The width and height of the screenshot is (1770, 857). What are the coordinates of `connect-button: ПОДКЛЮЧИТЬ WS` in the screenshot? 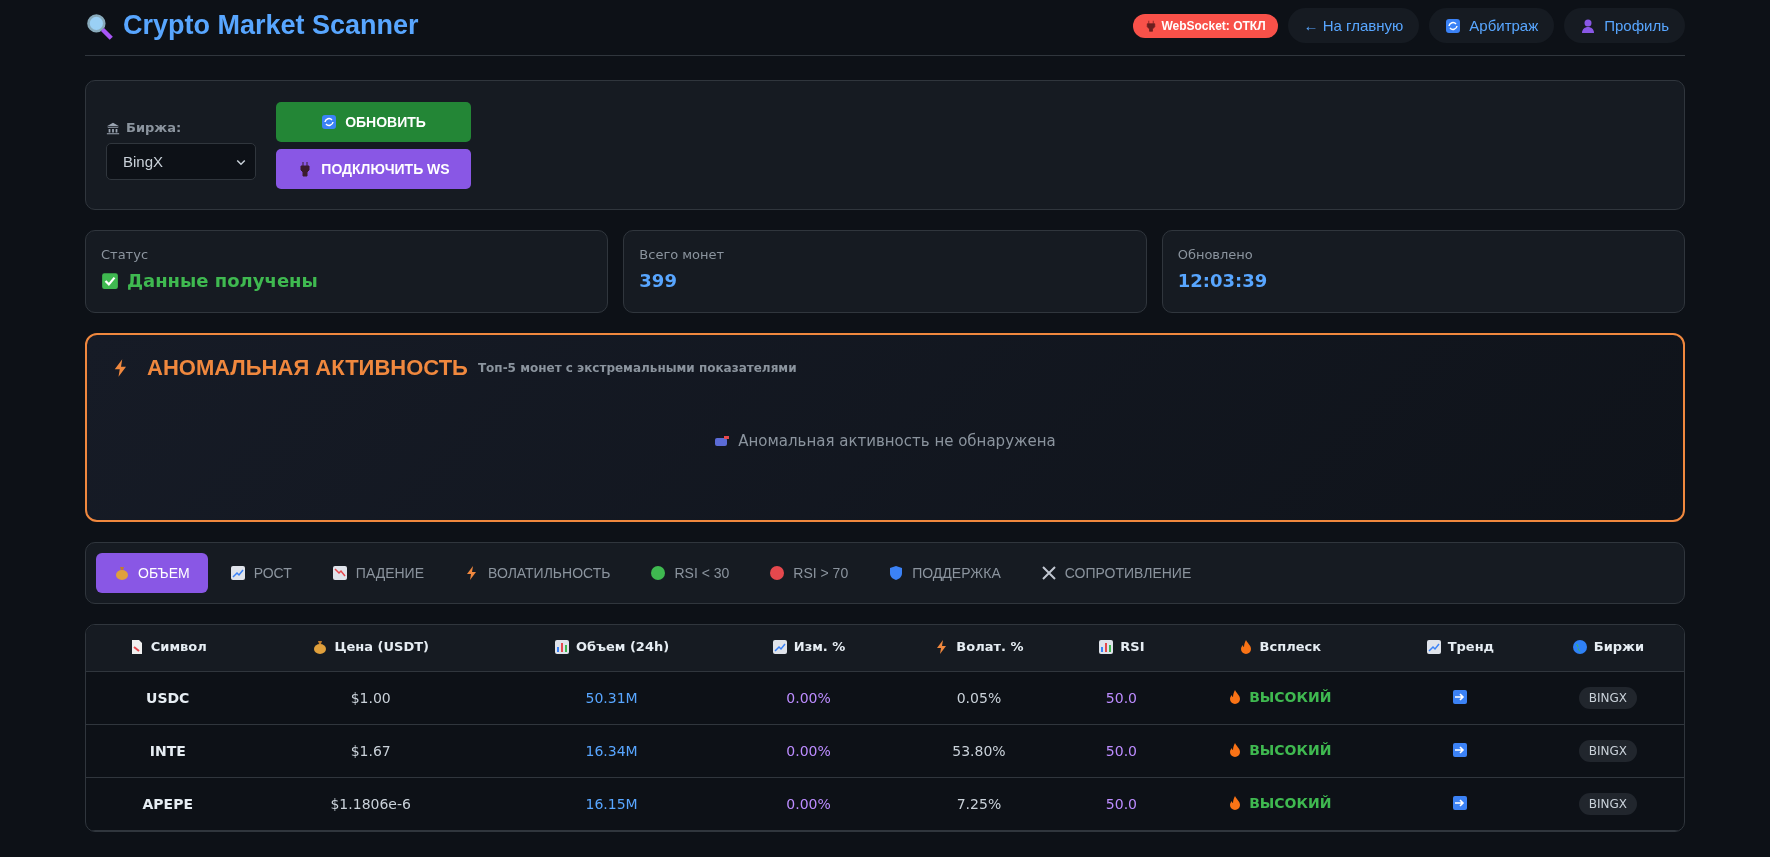 It's located at (373, 168).